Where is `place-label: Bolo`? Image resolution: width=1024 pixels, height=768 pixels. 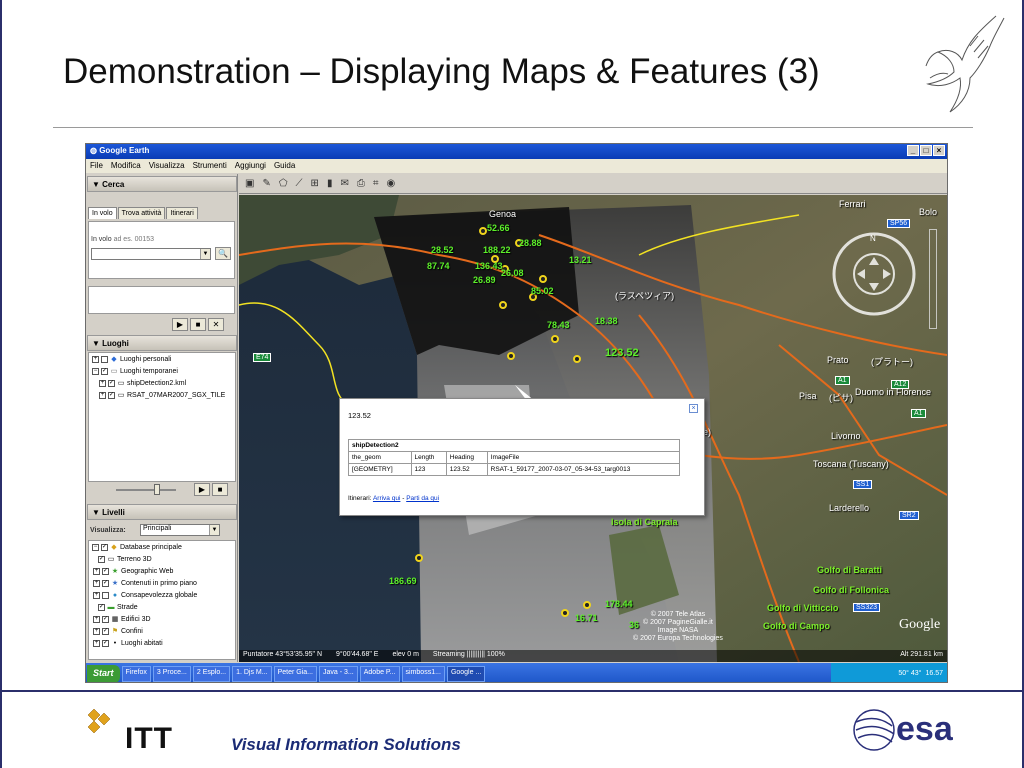 place-label: Bolo is located at coordinates (928, 212).